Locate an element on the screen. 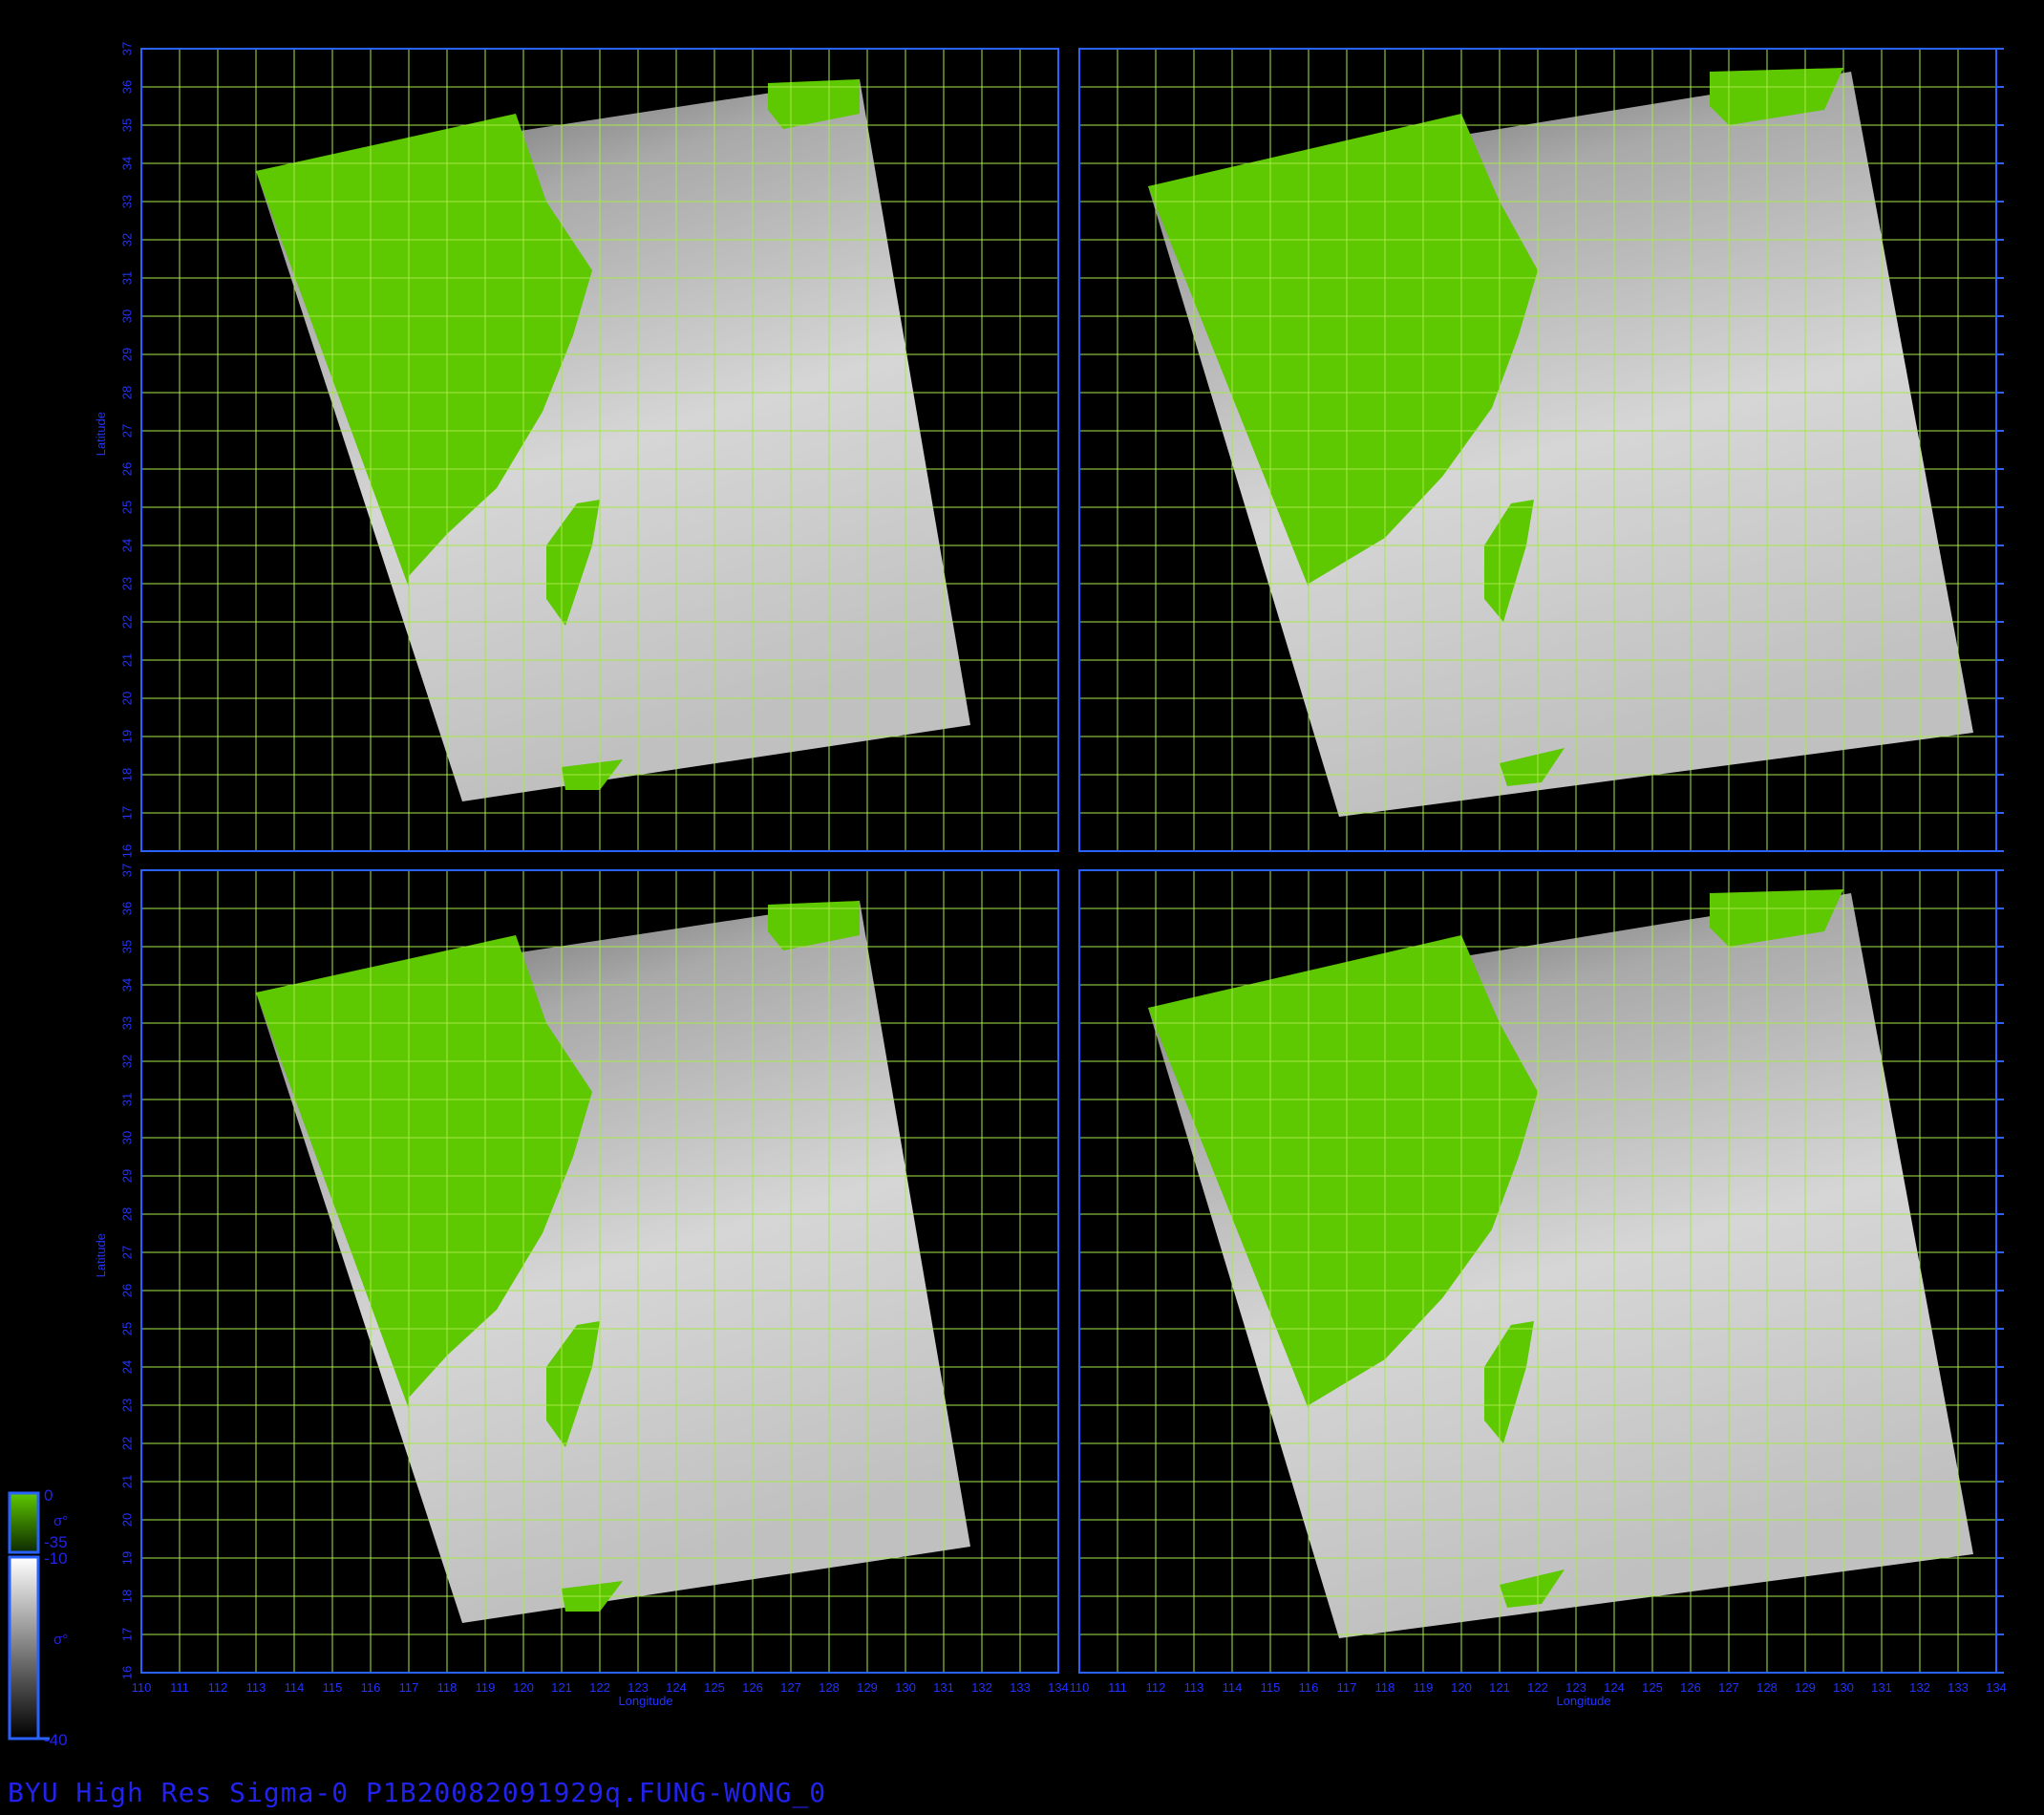  lon-tick-label: 128 is located at coordinates (1767, 1687).